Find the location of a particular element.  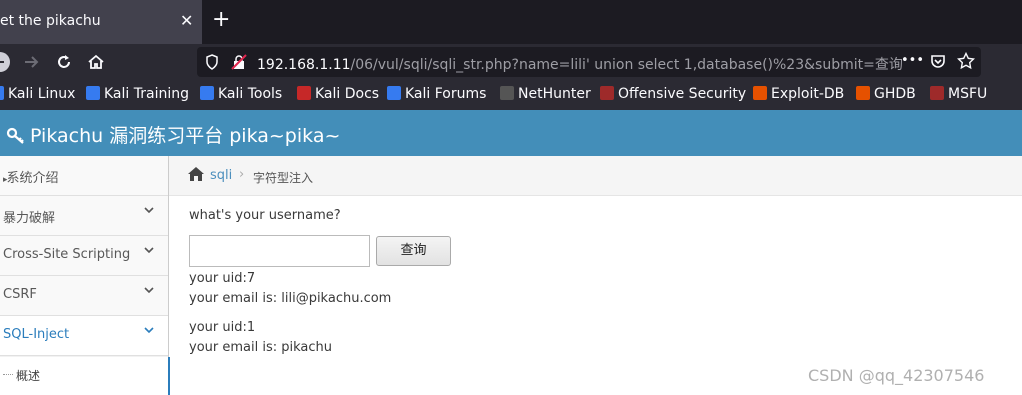

bookmark-label: Kali Tools is located at coordinates (250, 94).